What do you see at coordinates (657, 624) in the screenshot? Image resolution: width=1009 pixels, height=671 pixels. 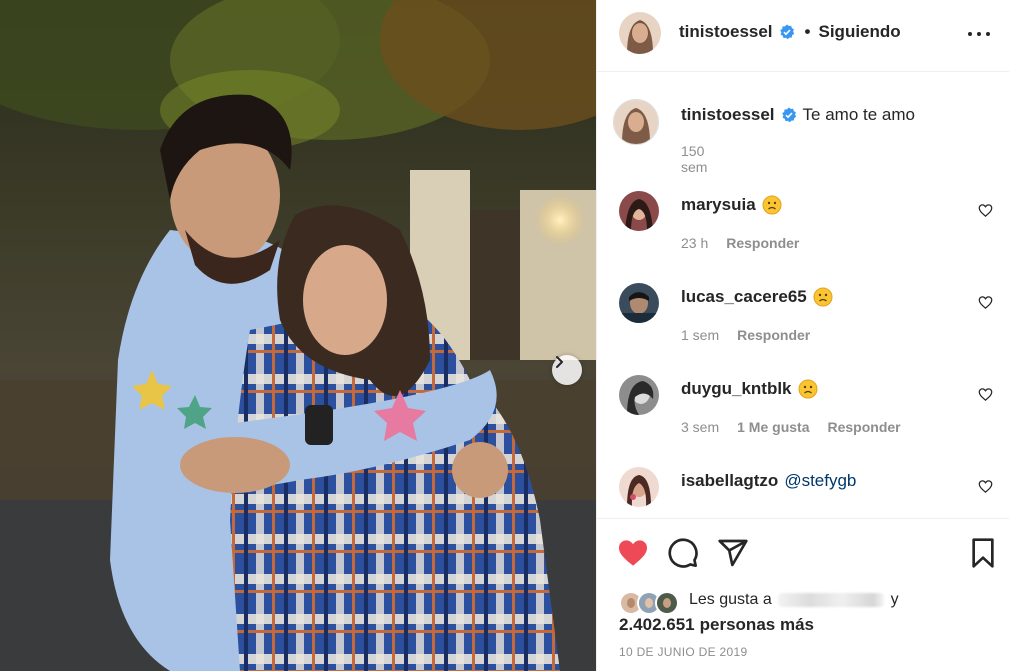 I see `likes-count: 2.402.651` at bounding box center [657, 624].